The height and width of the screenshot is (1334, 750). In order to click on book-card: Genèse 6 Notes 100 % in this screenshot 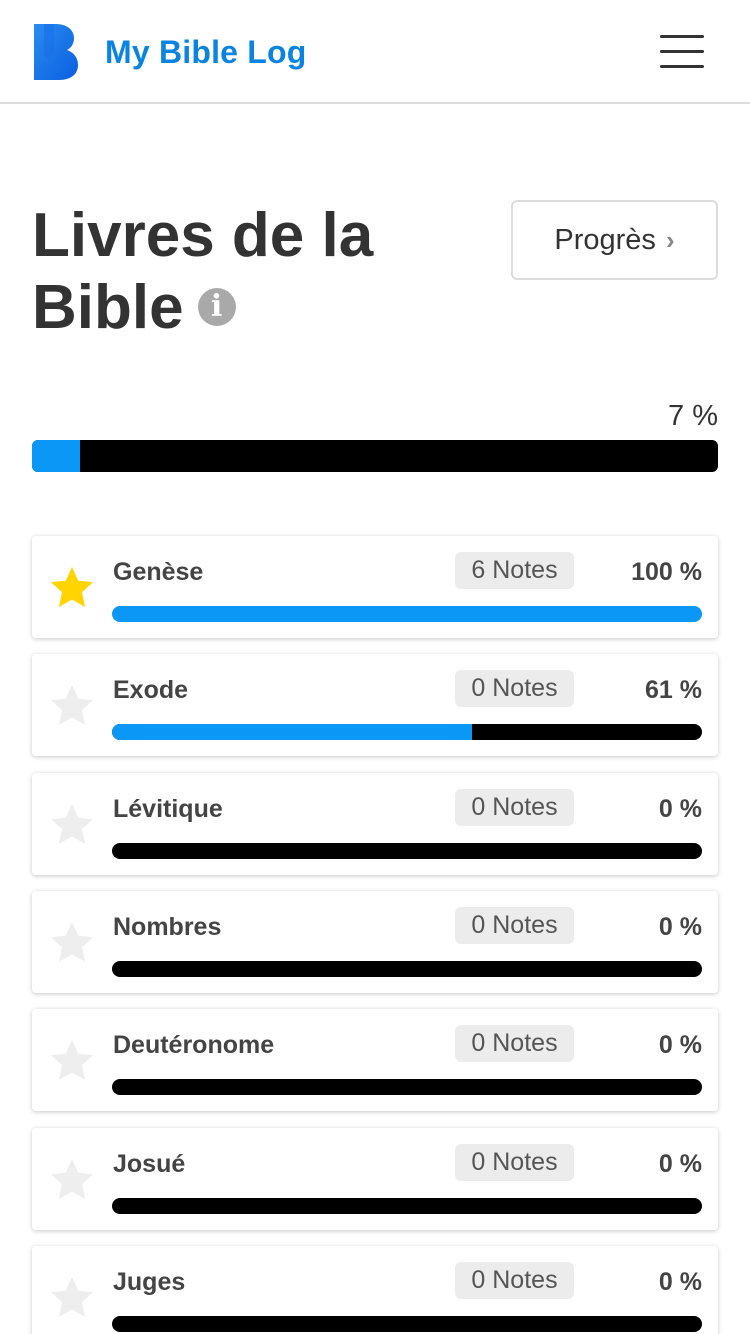, I will do `click(375, 587)`.